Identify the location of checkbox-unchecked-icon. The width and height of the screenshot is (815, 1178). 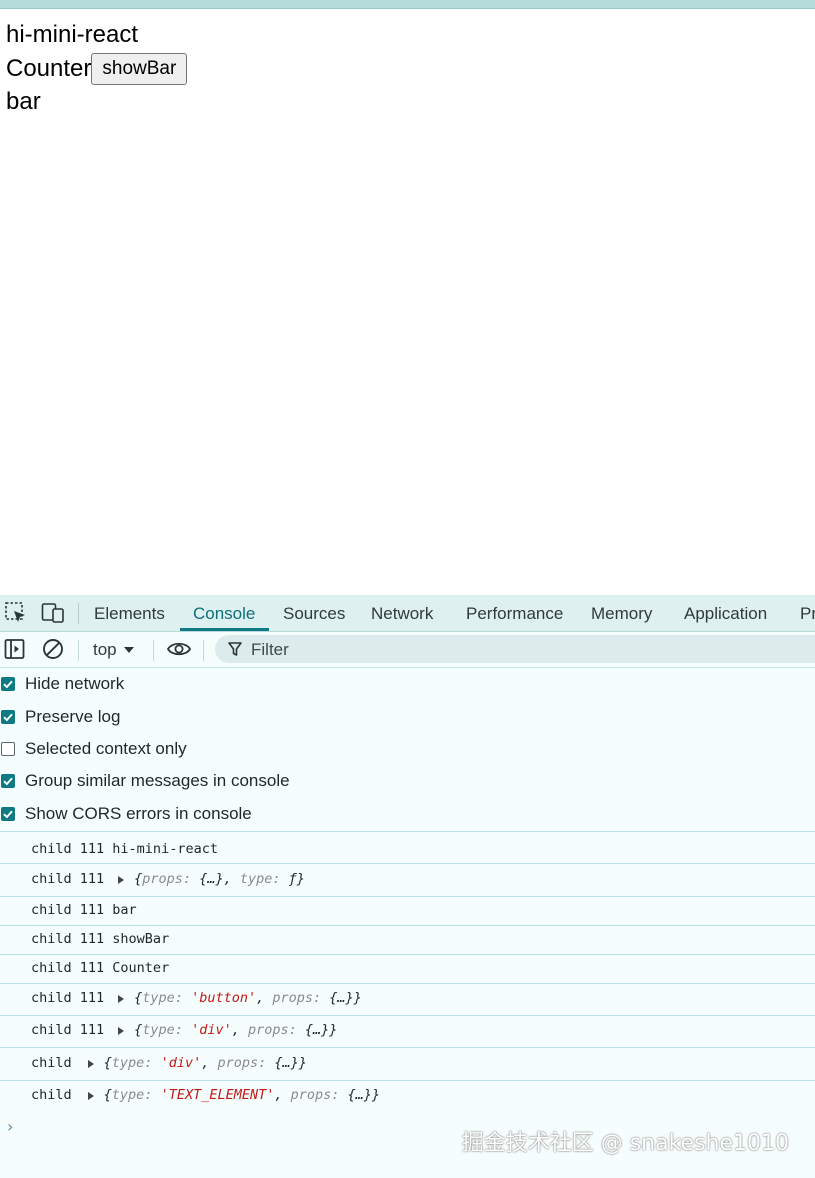
(8, 749).